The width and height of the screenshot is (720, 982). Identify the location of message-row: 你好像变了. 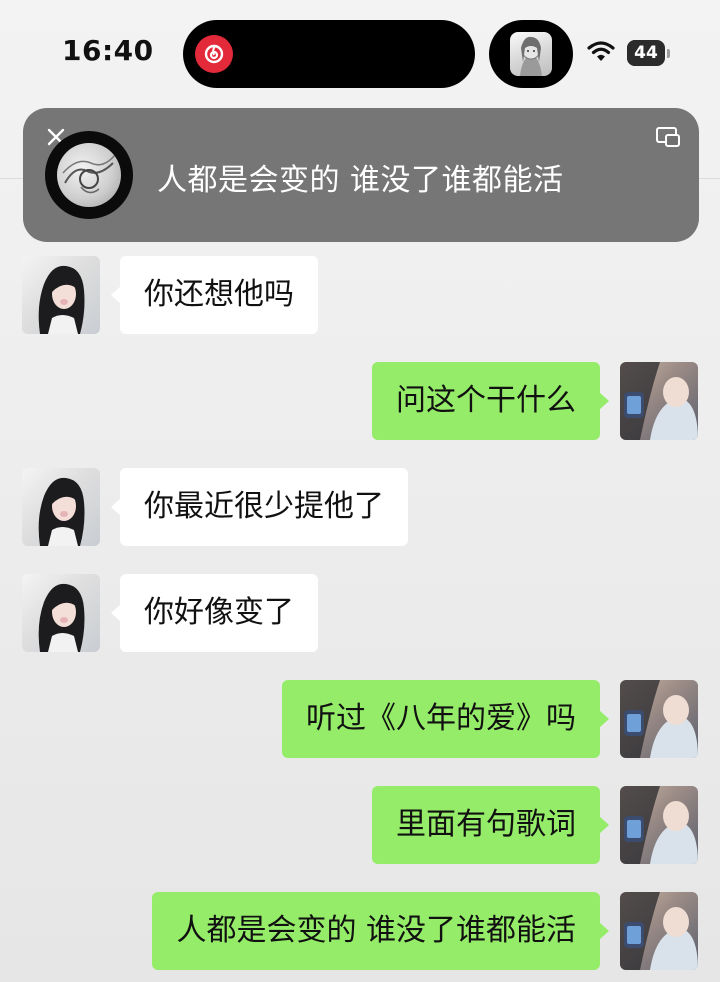
(360, 613).